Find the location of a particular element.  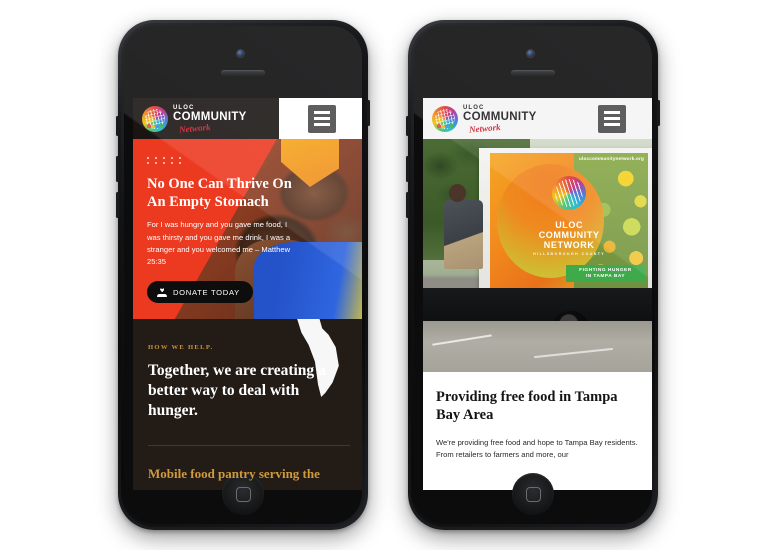

phone-top-hardware-right is located at coordinates (533, 62).